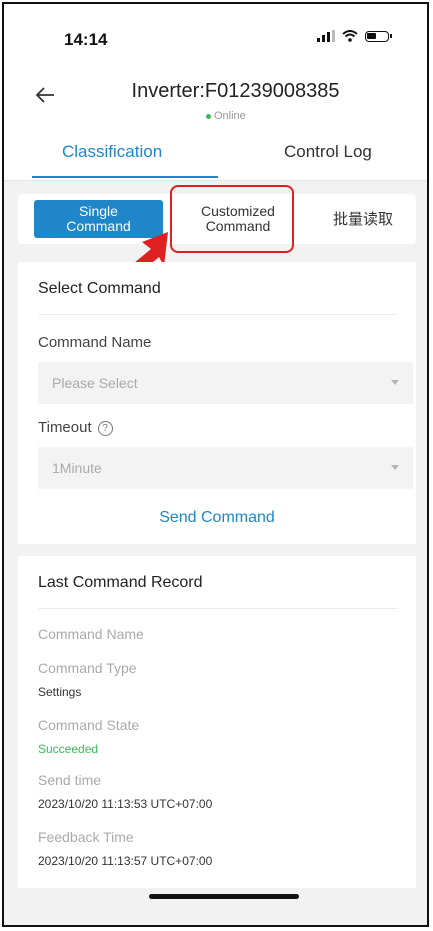 The width and height of the screenshot is (433, 931). What do you see at coordinates (217, 518) in the screenshot?
I see `send-command-button: Send Command` at bounding box center [217, 518].